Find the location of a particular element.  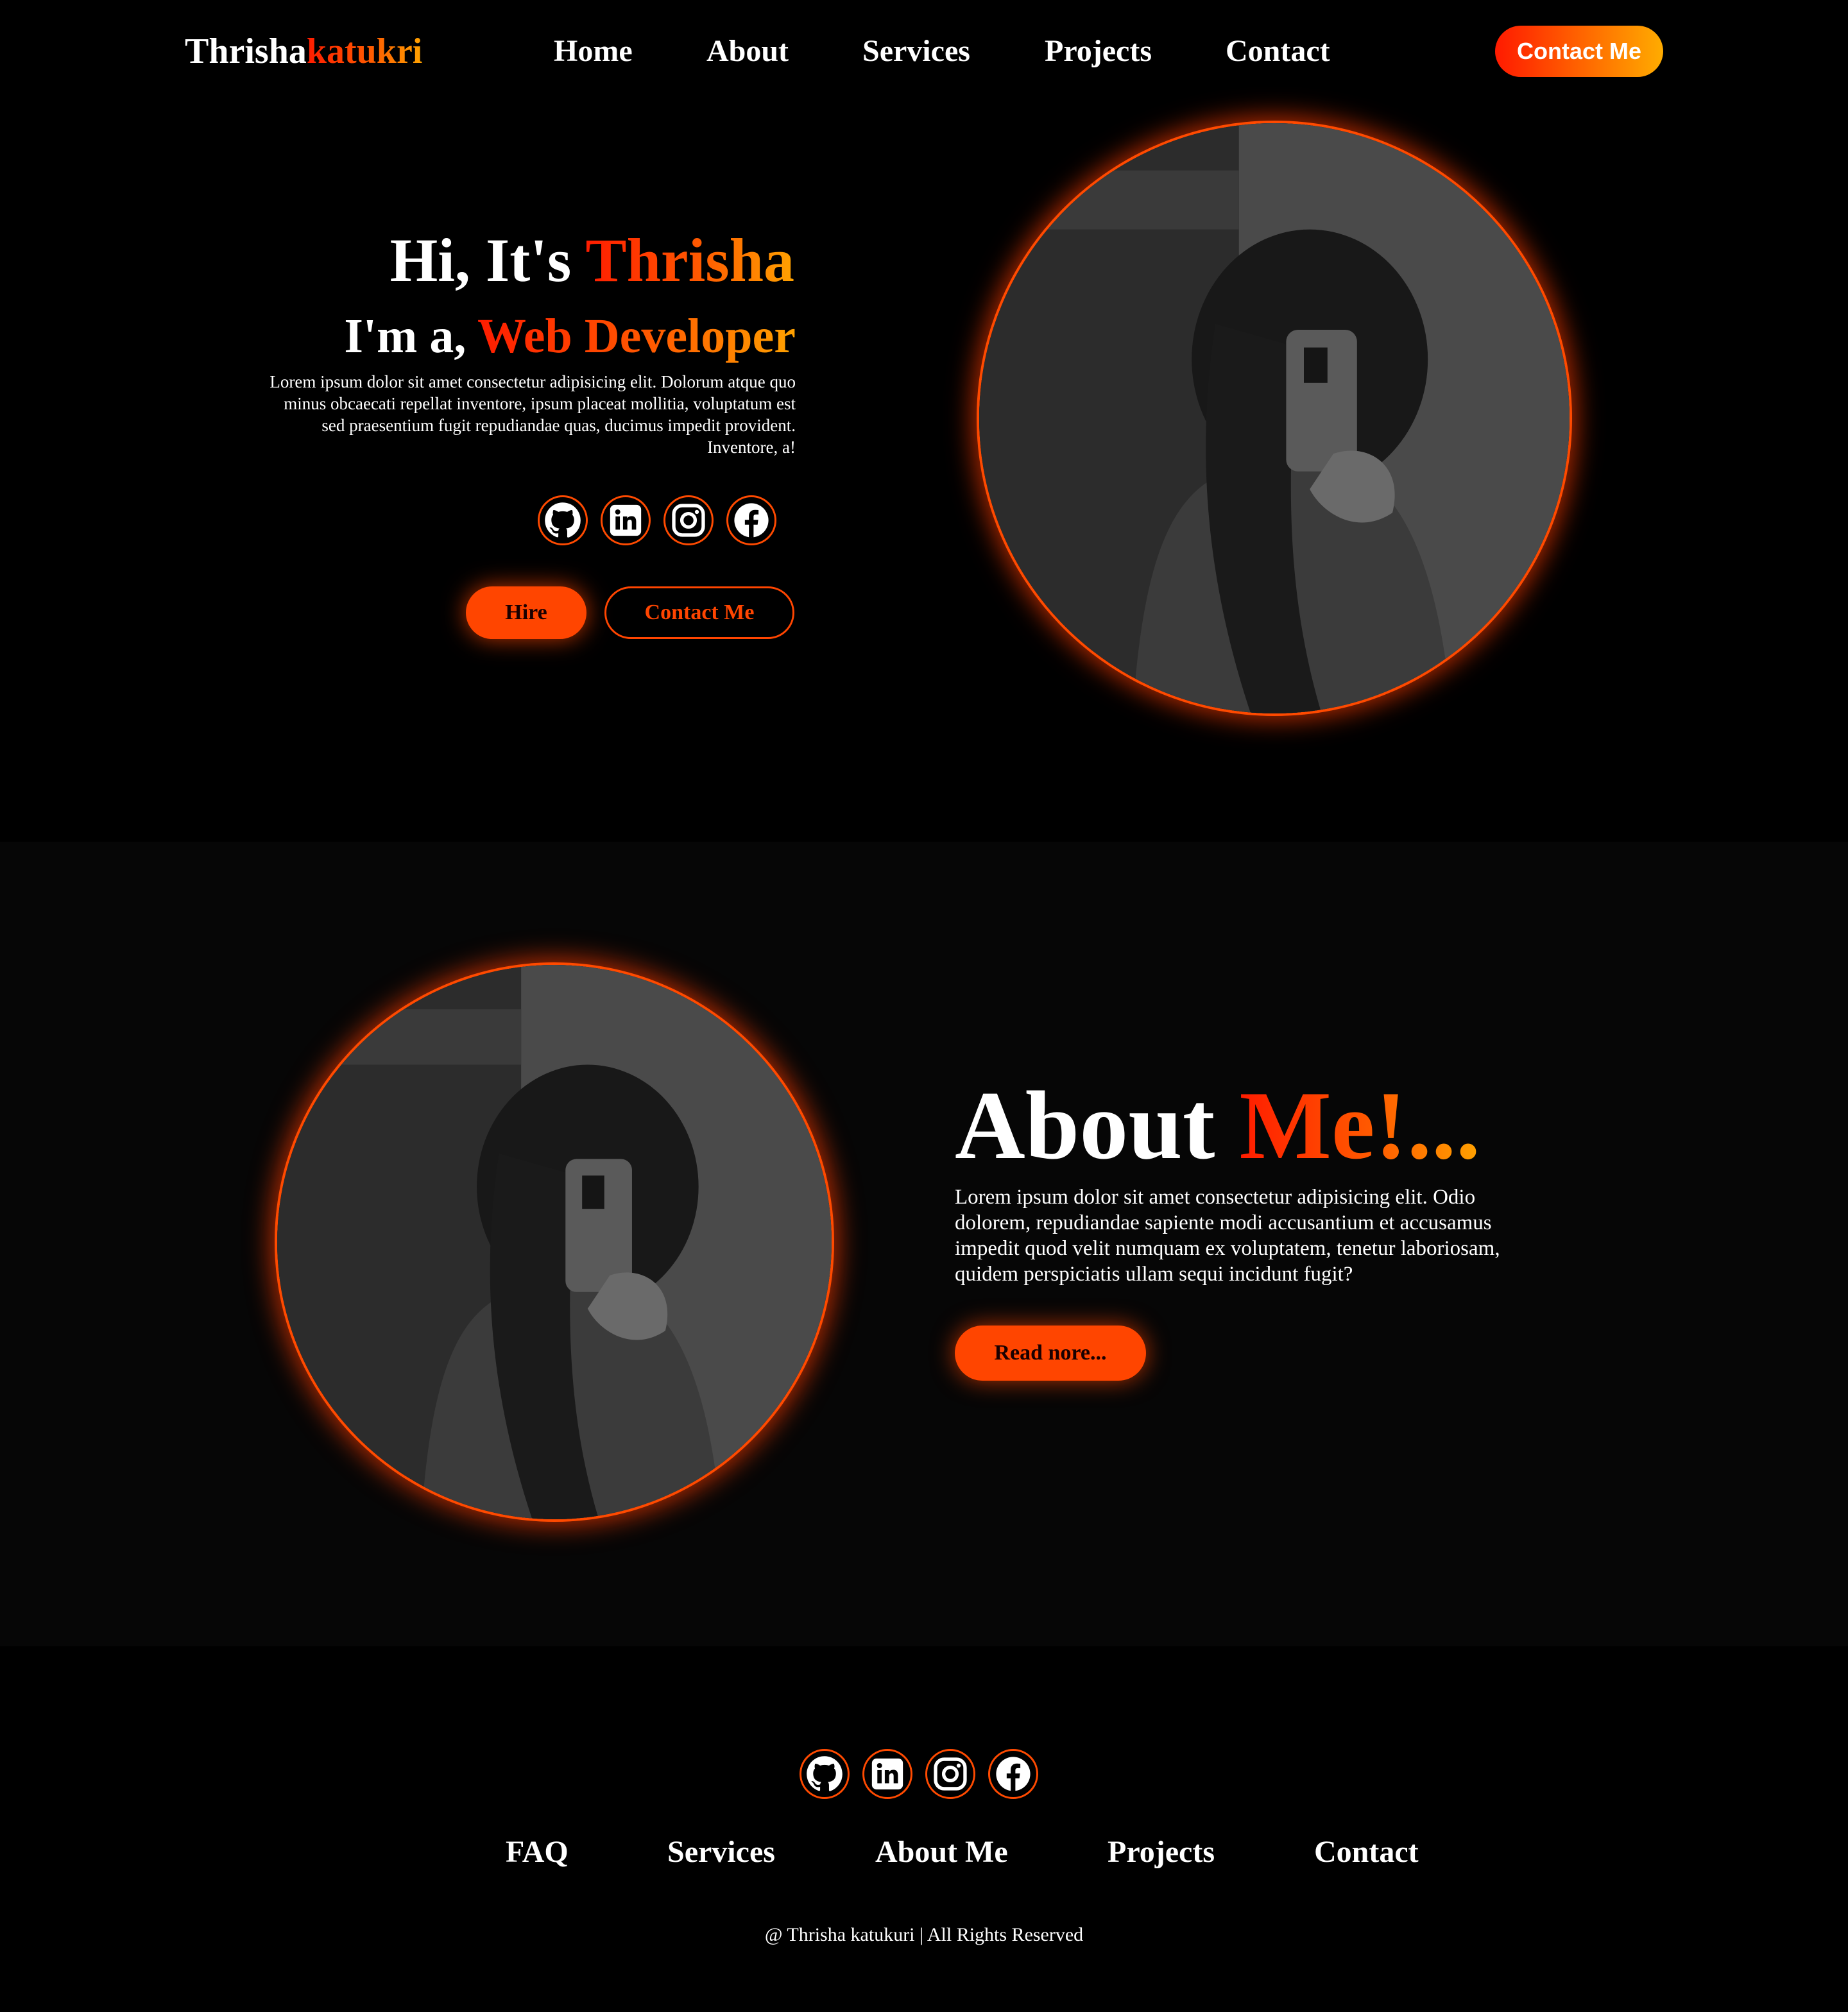

footer-social-links is located at coordinates (919, 1774).